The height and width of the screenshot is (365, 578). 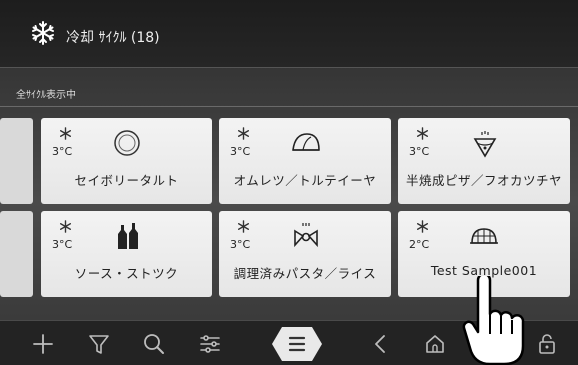 I want to click on menu-button, so click(x=297, y=344).